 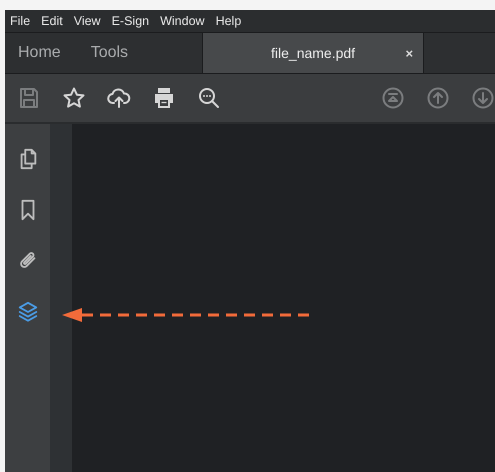 What do you see at coordinates (110, 53) in the screenshot?
I see `tab: Tools` at bounding box center [110, 53].